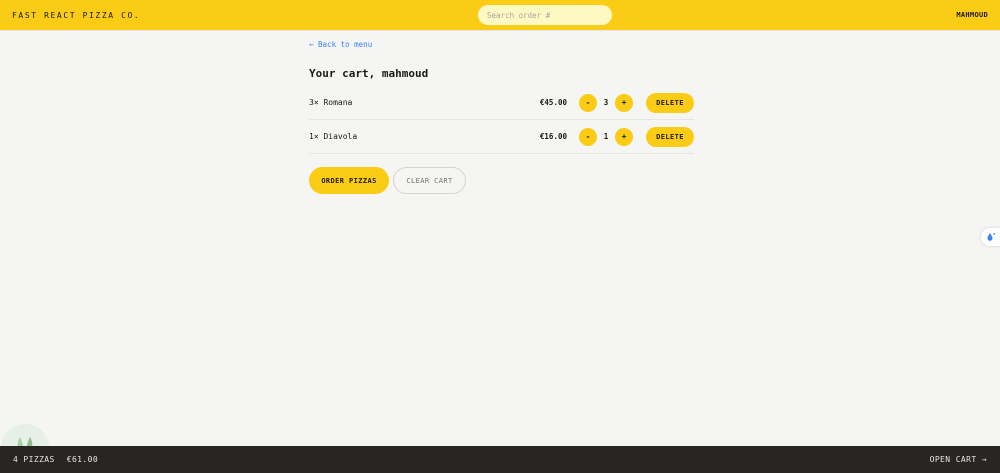 This screenshot has height=473, width=1000. I want to click on item-name: 3× Romana, so click(331, 102).